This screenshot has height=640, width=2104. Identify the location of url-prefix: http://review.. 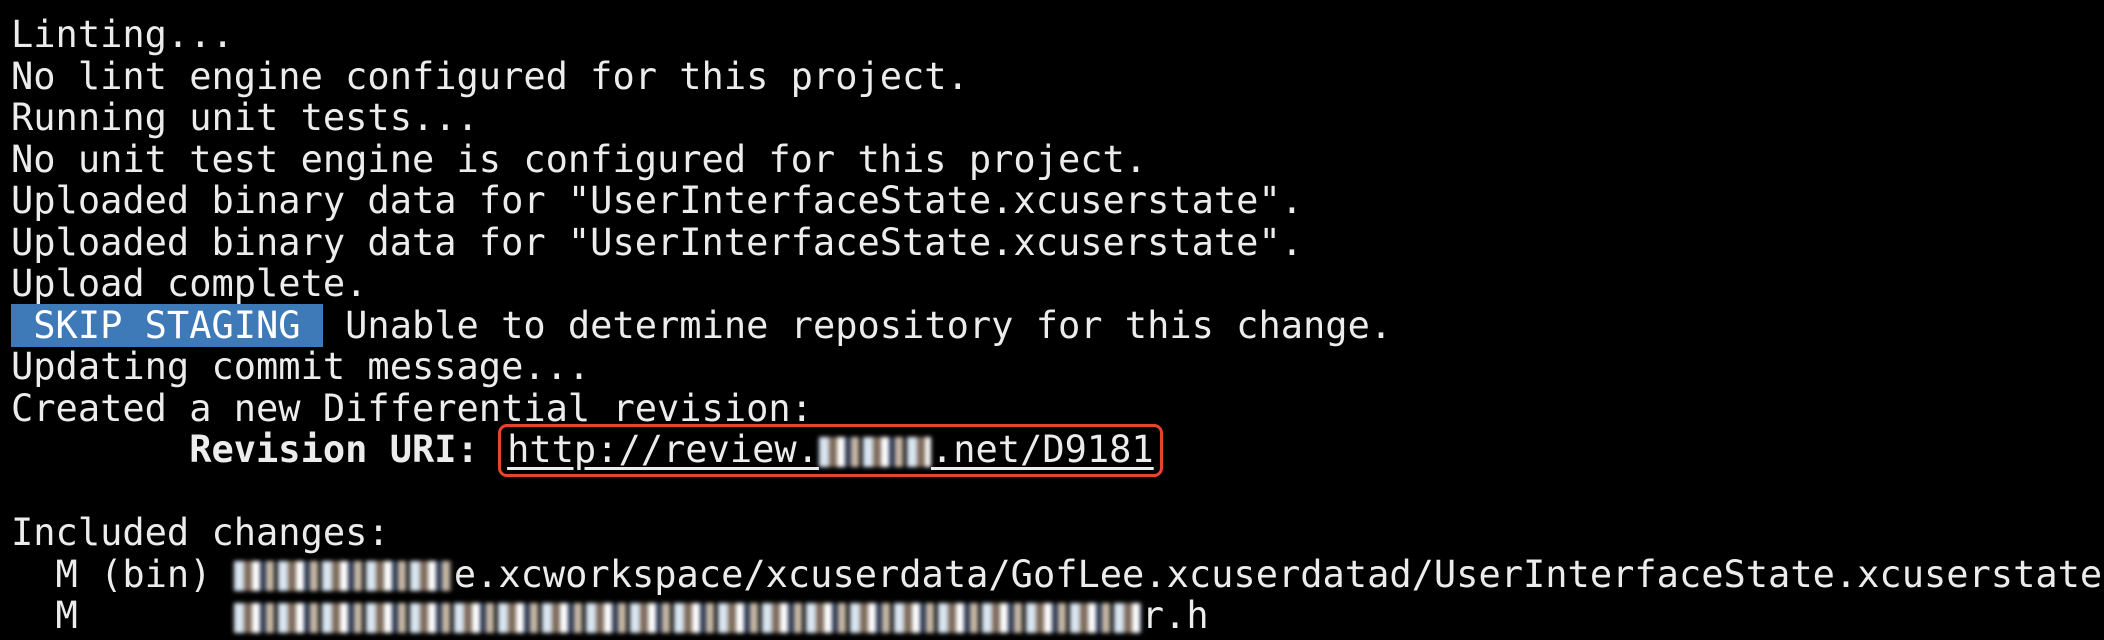
(663, 449).